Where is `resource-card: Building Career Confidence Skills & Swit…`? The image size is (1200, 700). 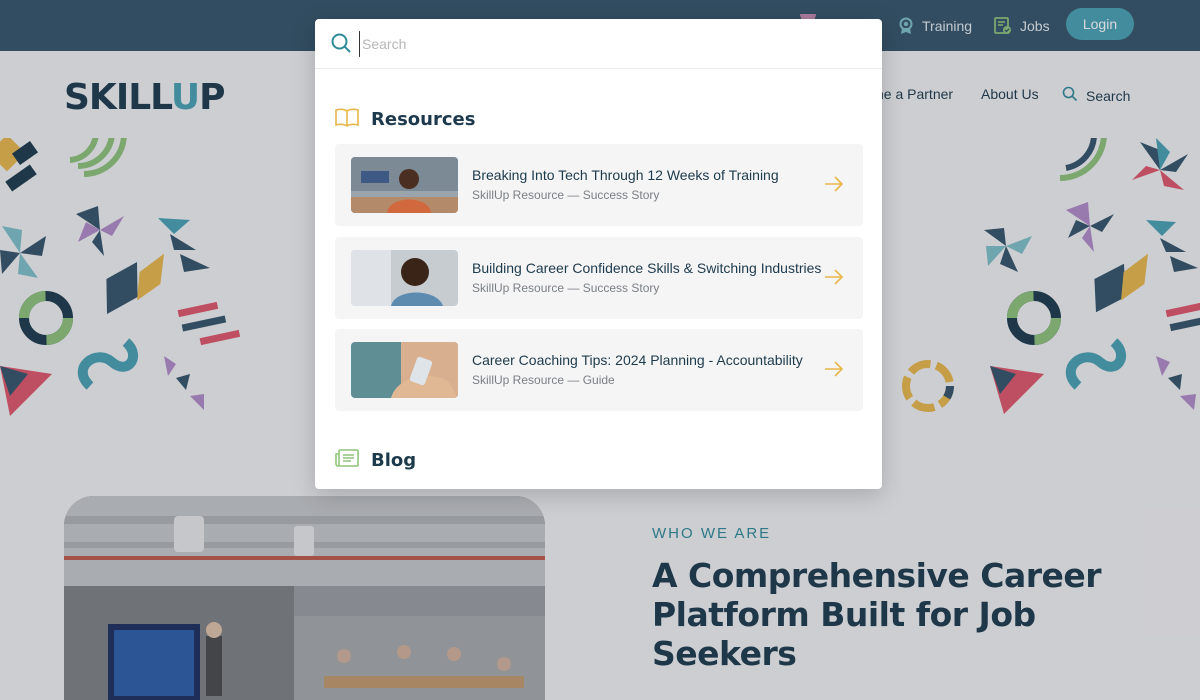
resource-card: Building Career Confidence Skills & Swit… is located at coordinates (599, 278).